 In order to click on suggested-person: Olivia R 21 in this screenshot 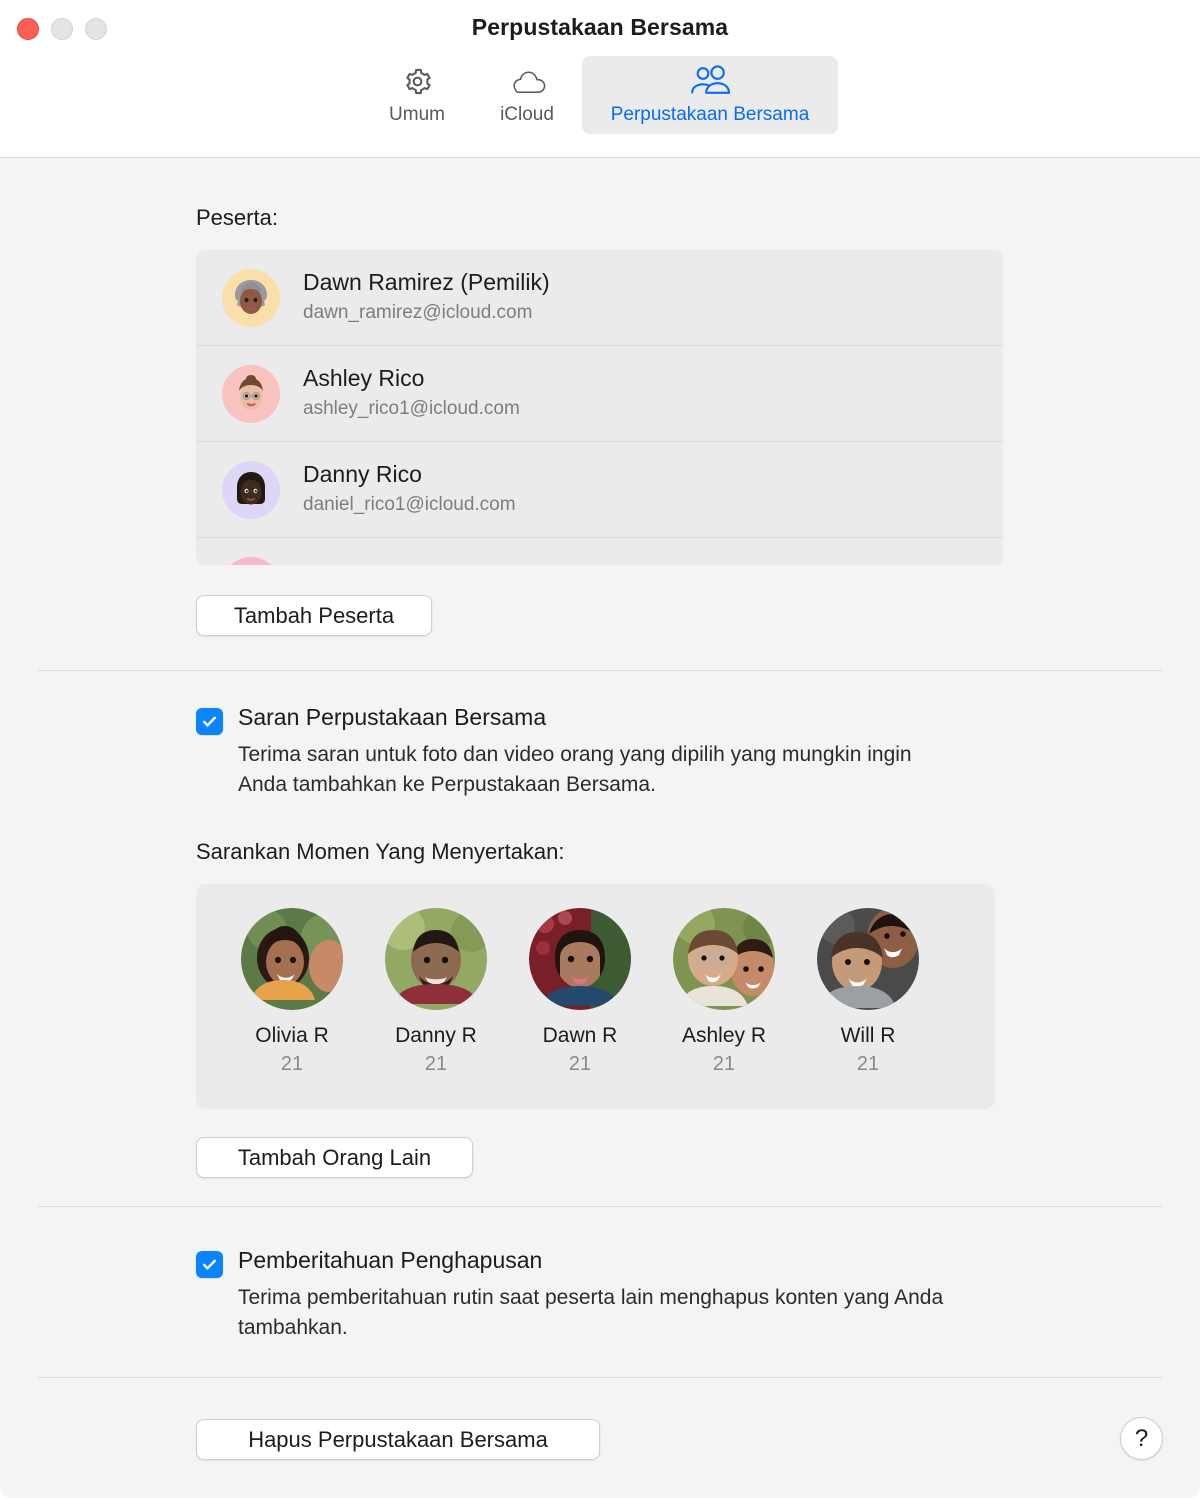, I will do `click(292, 992)`.